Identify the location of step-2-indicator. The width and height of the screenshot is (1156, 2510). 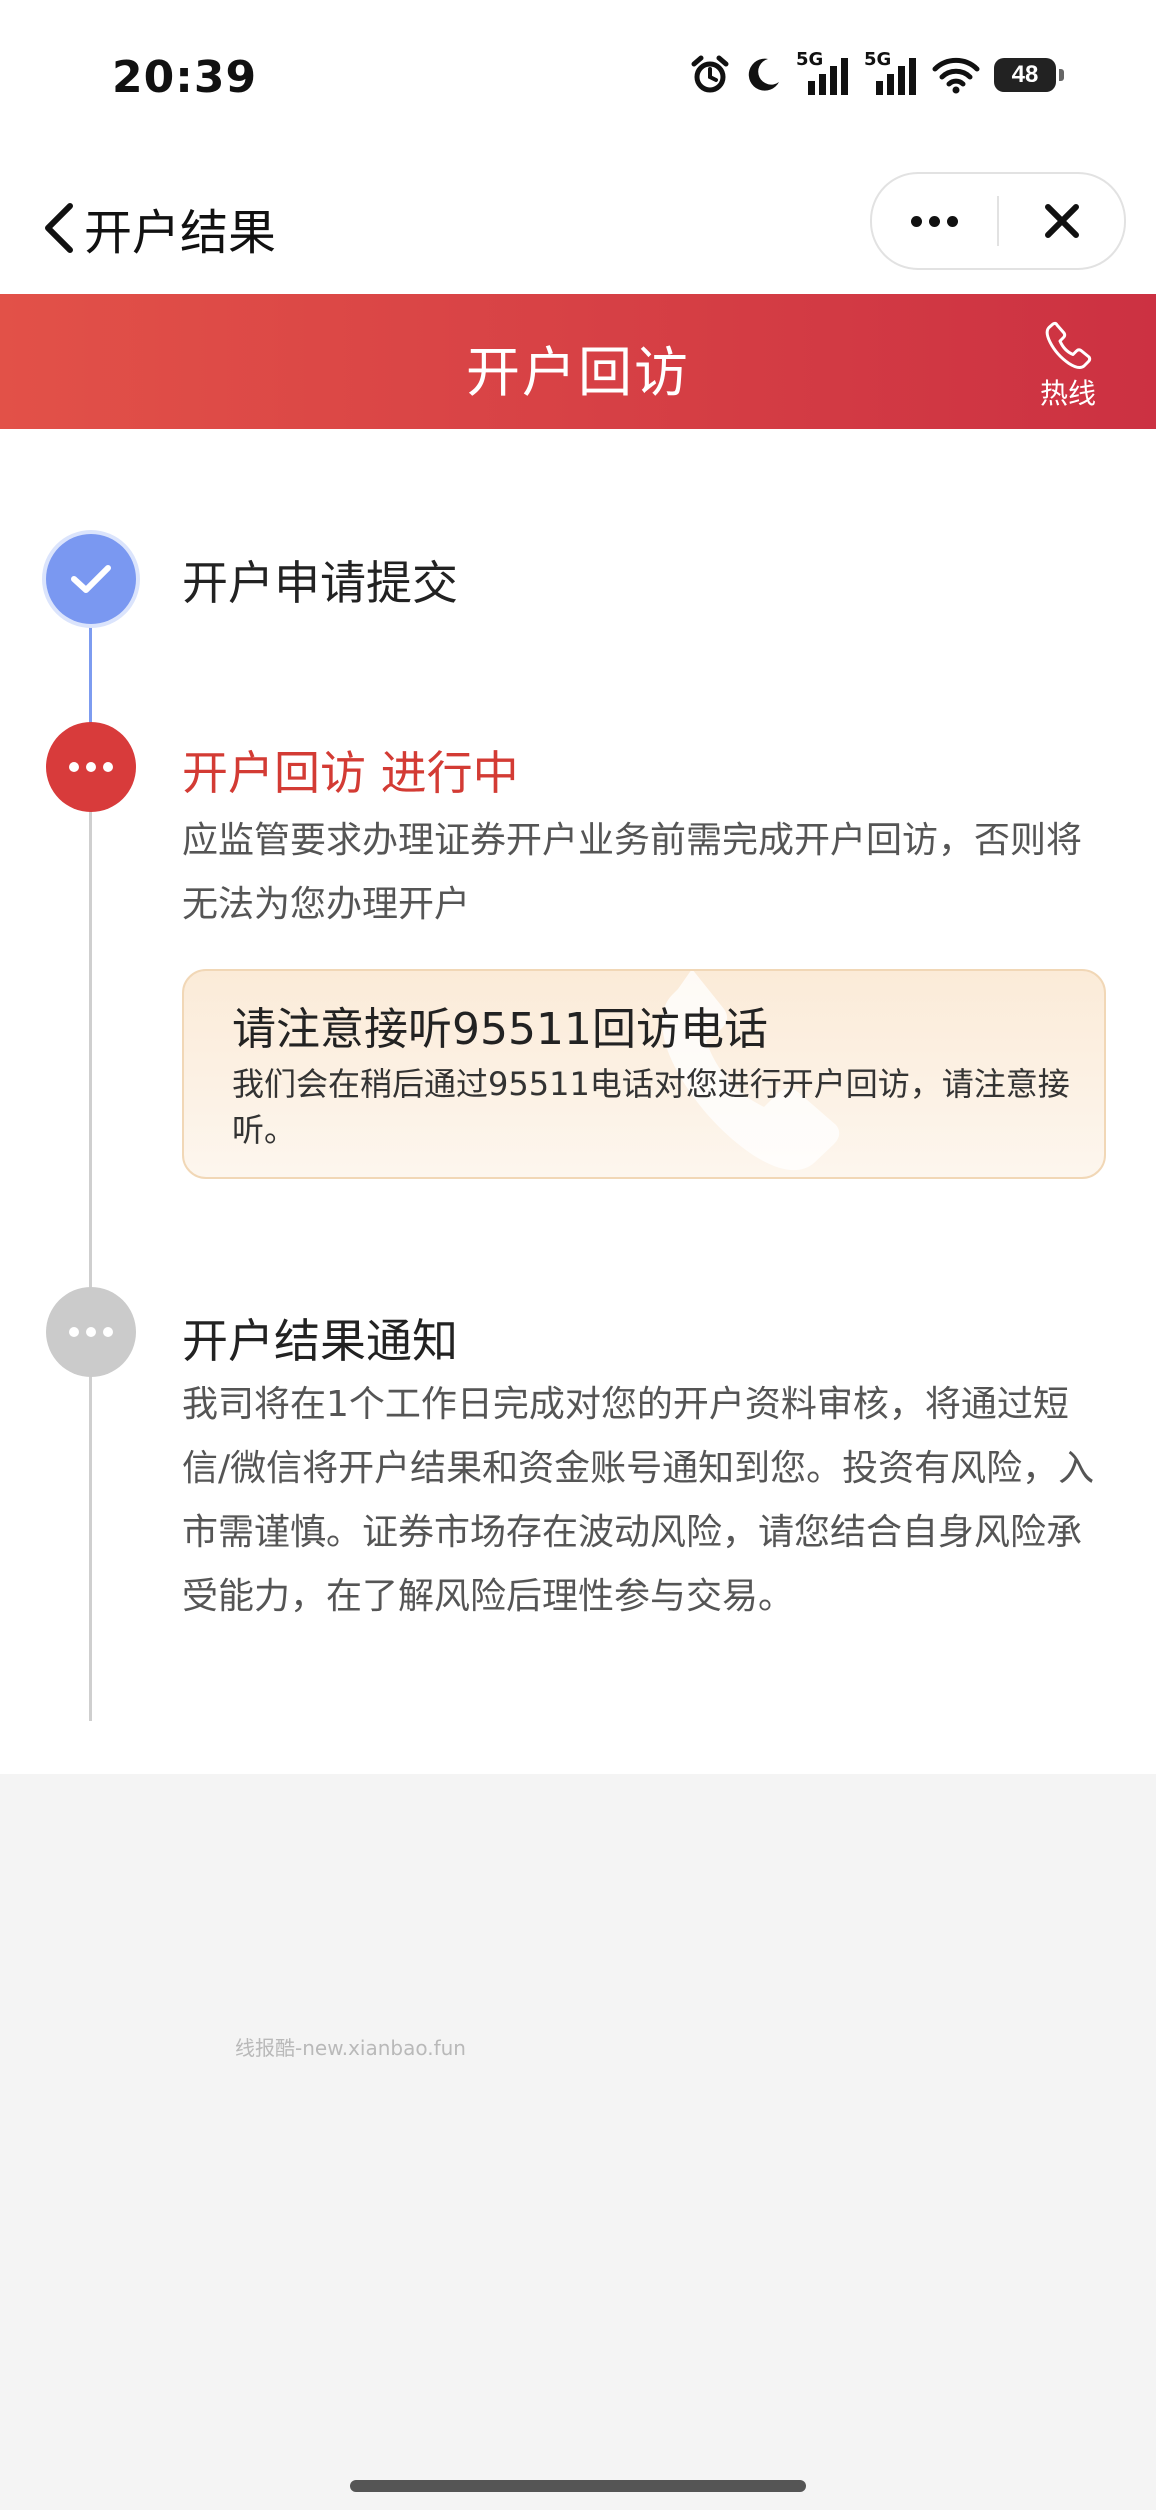
(91, 767).